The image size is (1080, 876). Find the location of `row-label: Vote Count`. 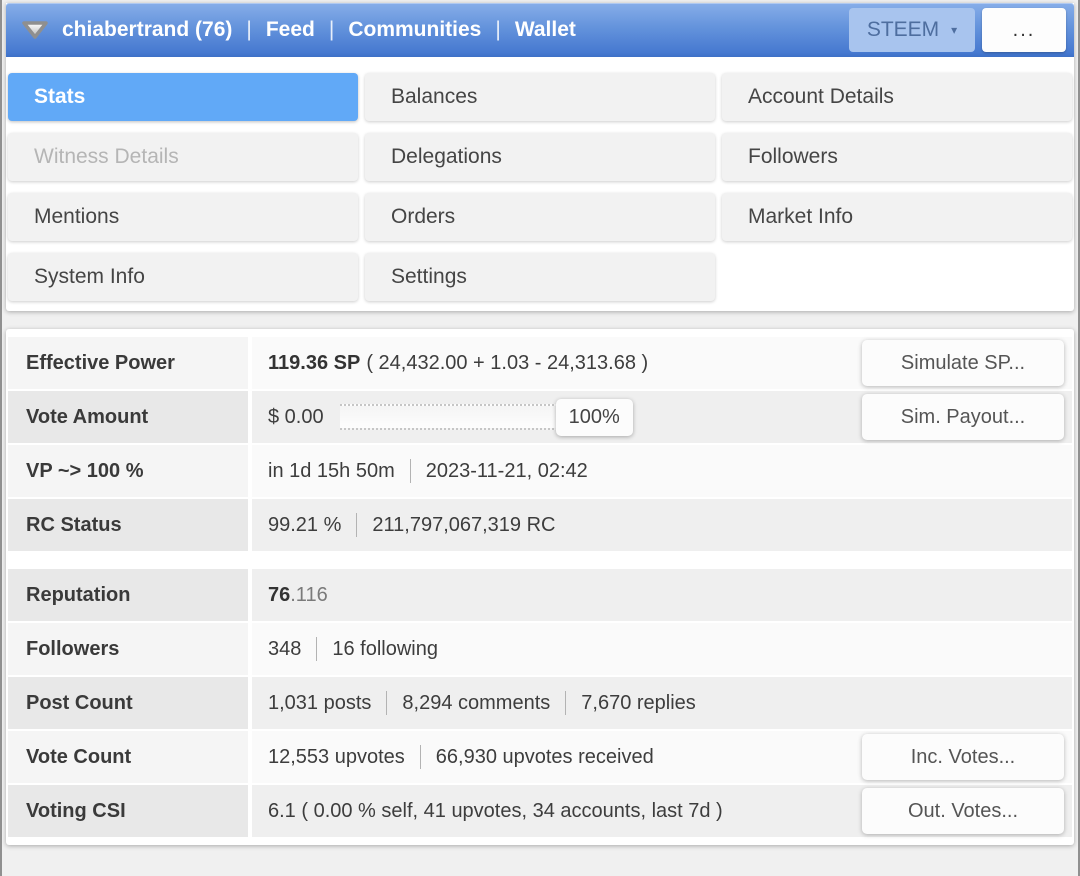

row-label: Vote Count is located at coordinates (128, 757).